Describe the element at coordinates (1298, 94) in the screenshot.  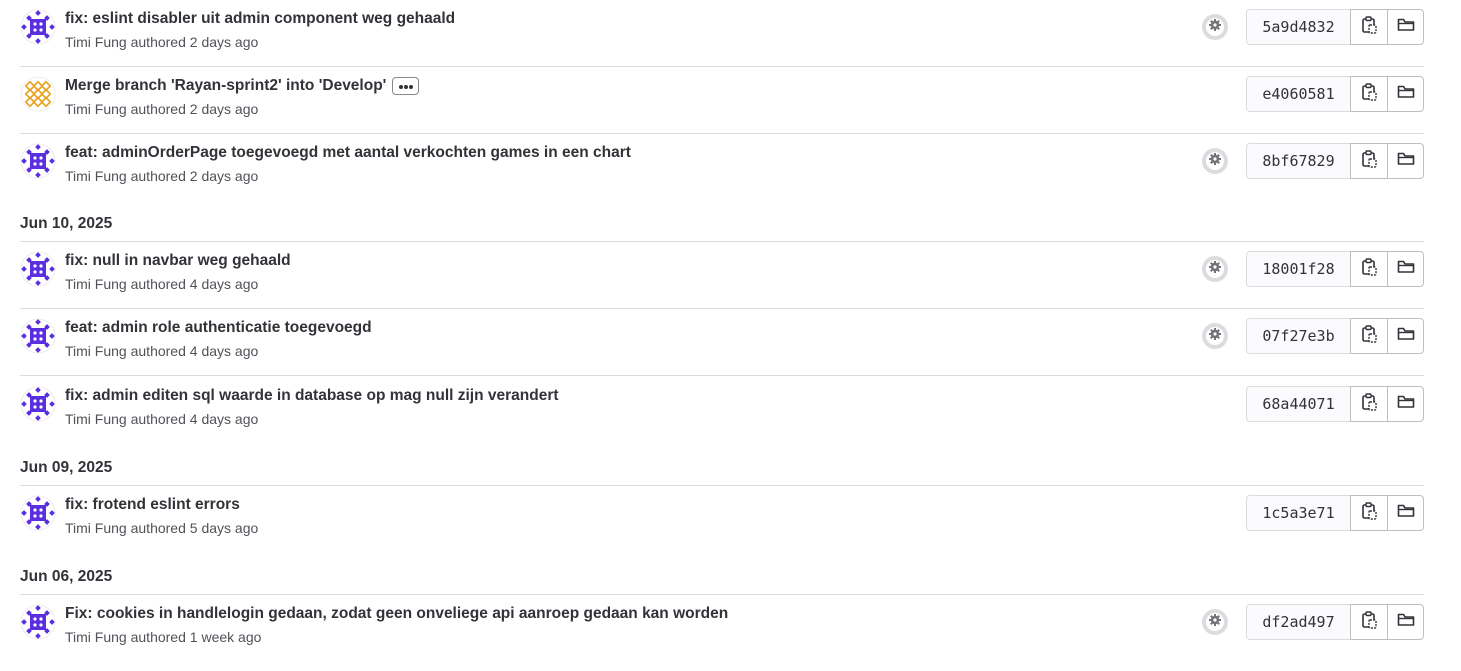
I see `commit-sha: e4060581` at that location.